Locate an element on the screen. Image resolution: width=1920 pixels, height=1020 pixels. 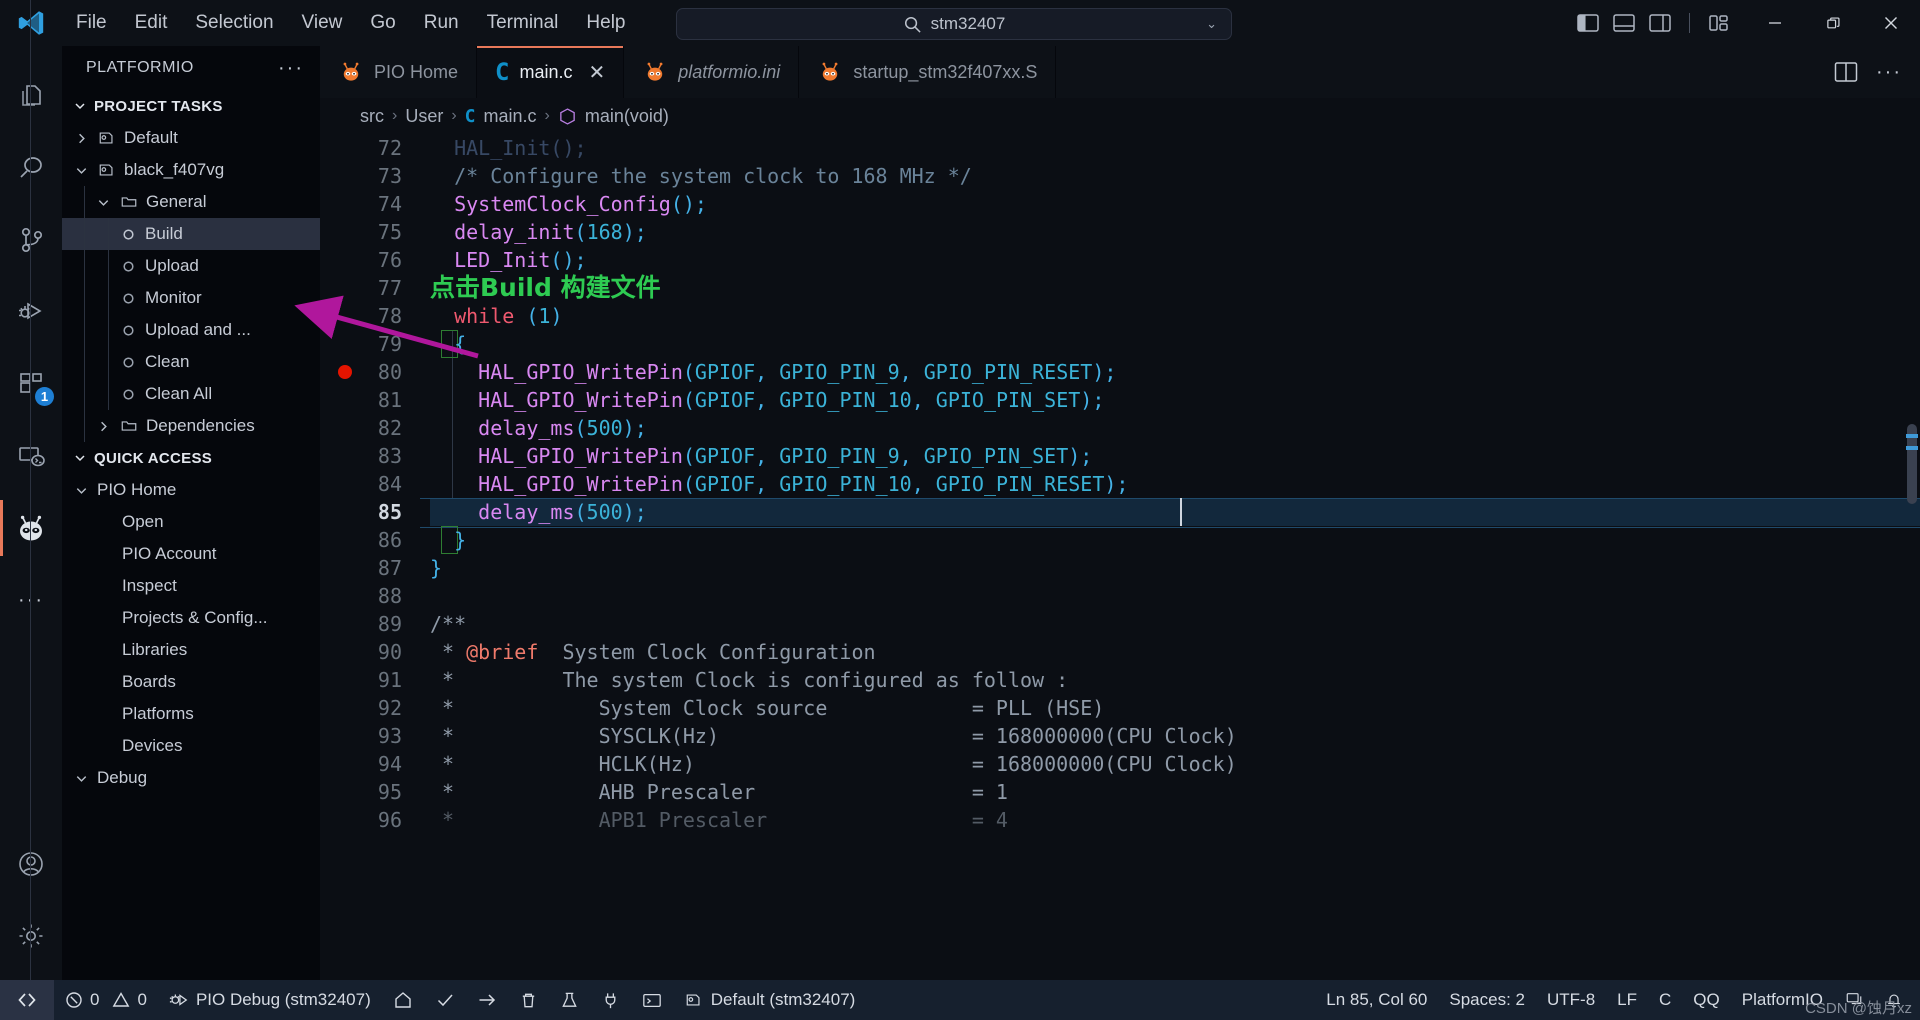
status-pio-home is located at coordinates (403, 1000).